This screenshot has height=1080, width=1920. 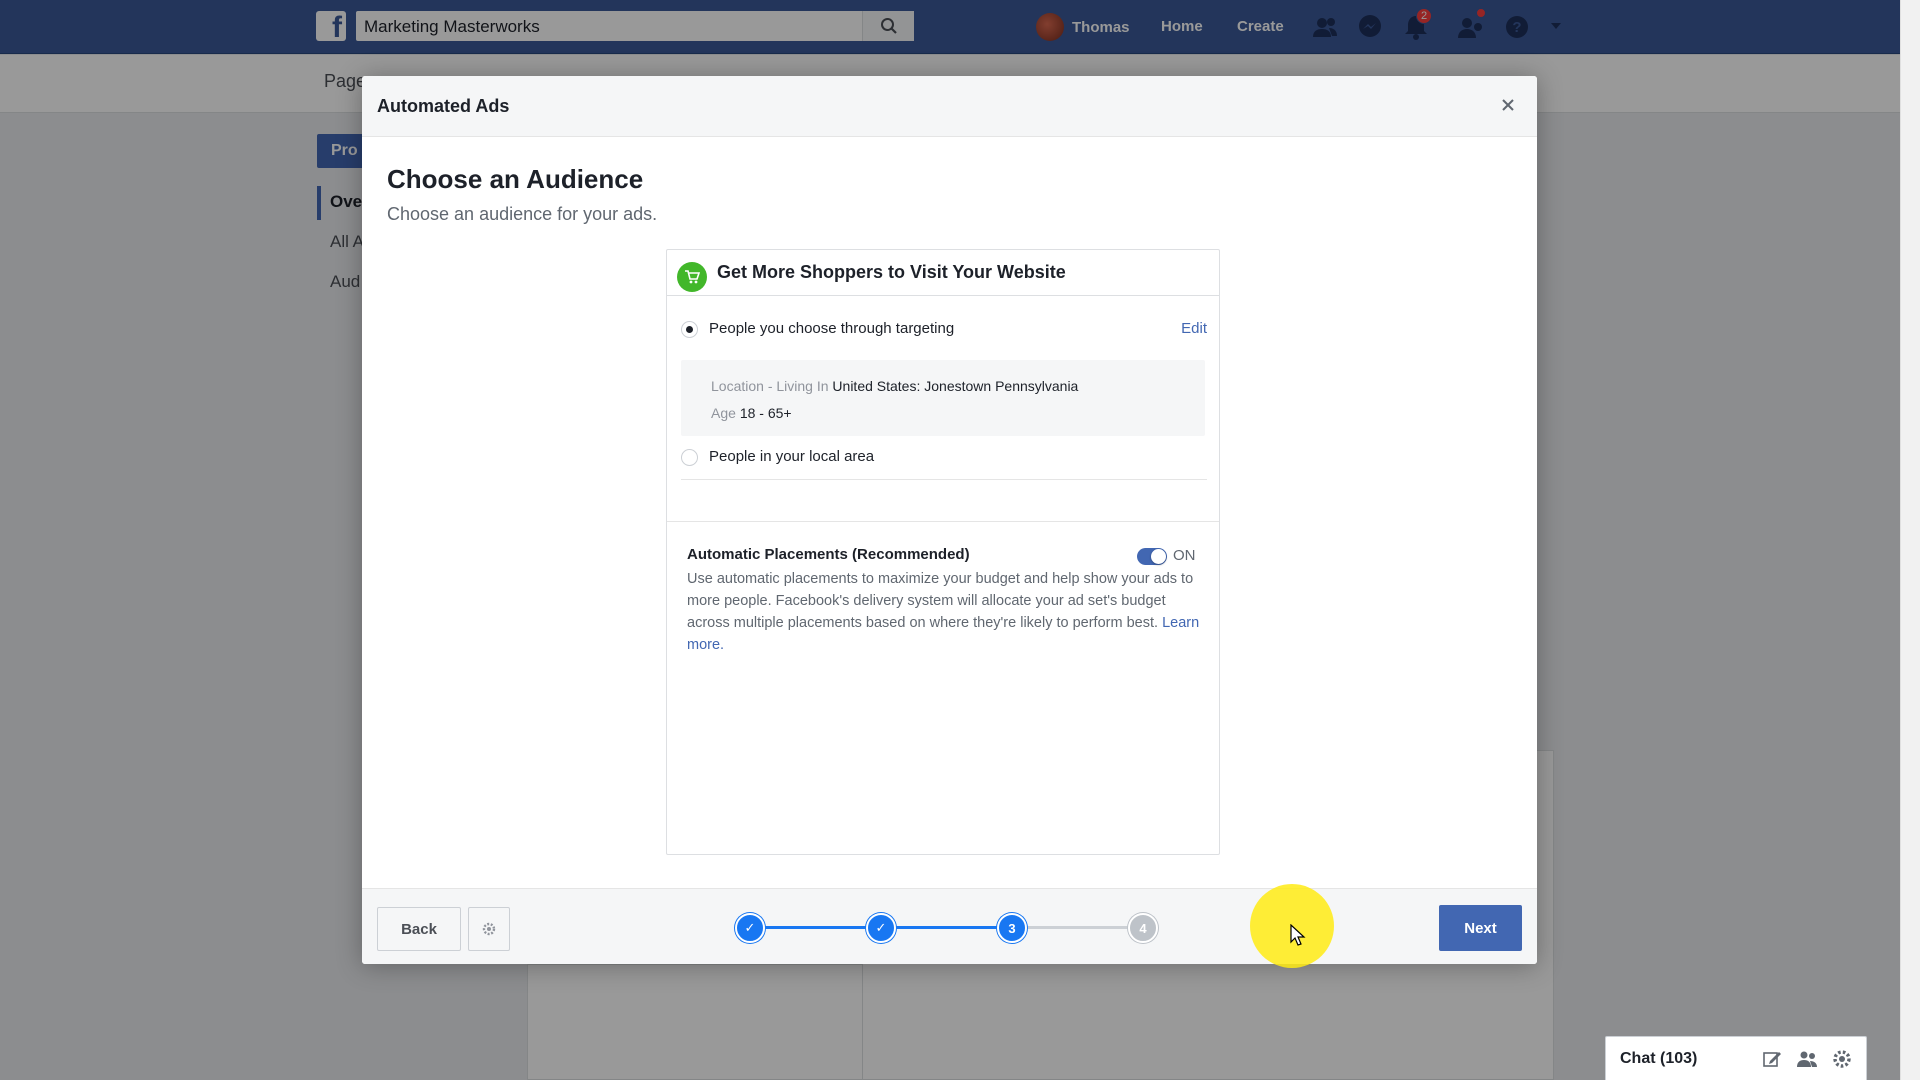 What do you see at coordinates (943, 521) in the screenshot?
I see `section-divider` at bounding box center [943, 521].